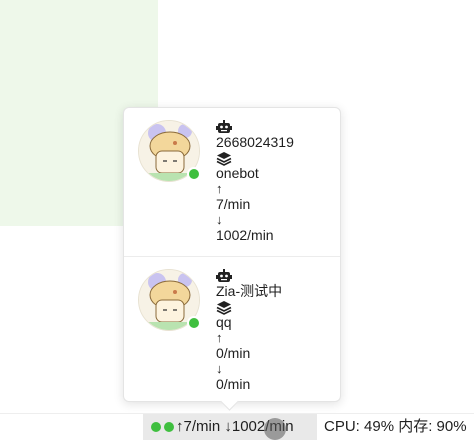 The image size is (474, 440). Describe the element at coordinates (233, 352) in the screenshot. I see `sent-rate: 0/min` at that location.